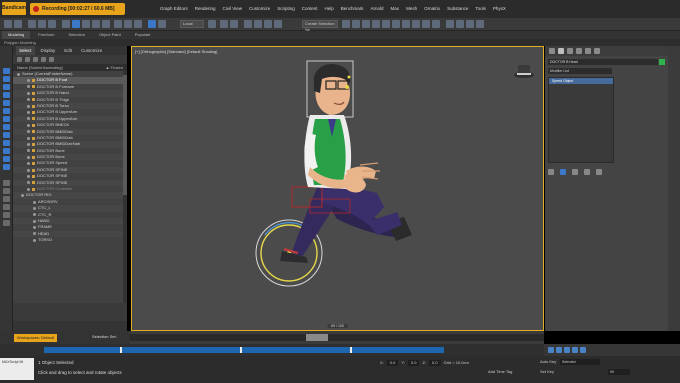 The height and width of the screenshot is (383, 680). What do you see at coordinates (212, 24) in the screenshot?
I see `pivot-icon` at bounding box center [212, 24].